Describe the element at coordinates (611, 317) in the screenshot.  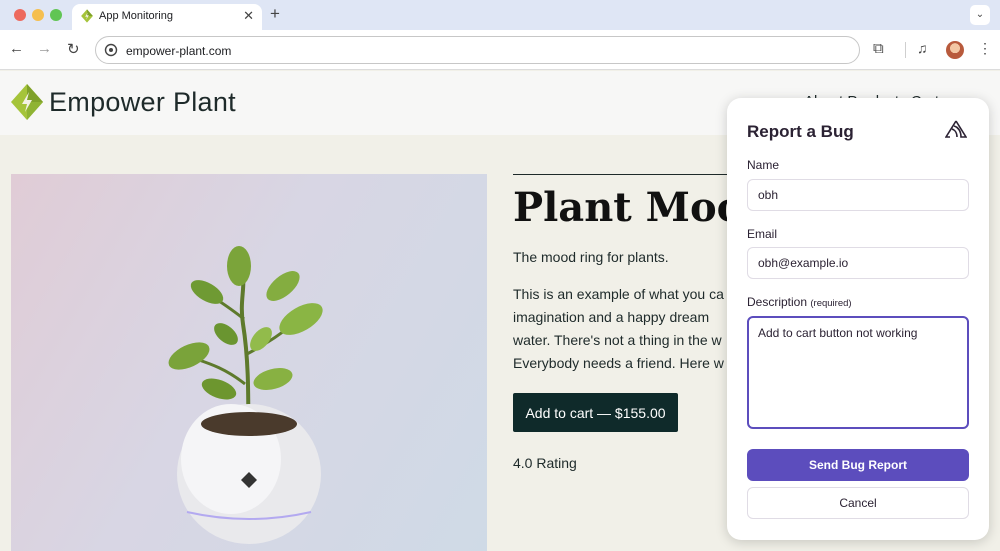
I see `description-line: imagination and a happy dream` at that location.